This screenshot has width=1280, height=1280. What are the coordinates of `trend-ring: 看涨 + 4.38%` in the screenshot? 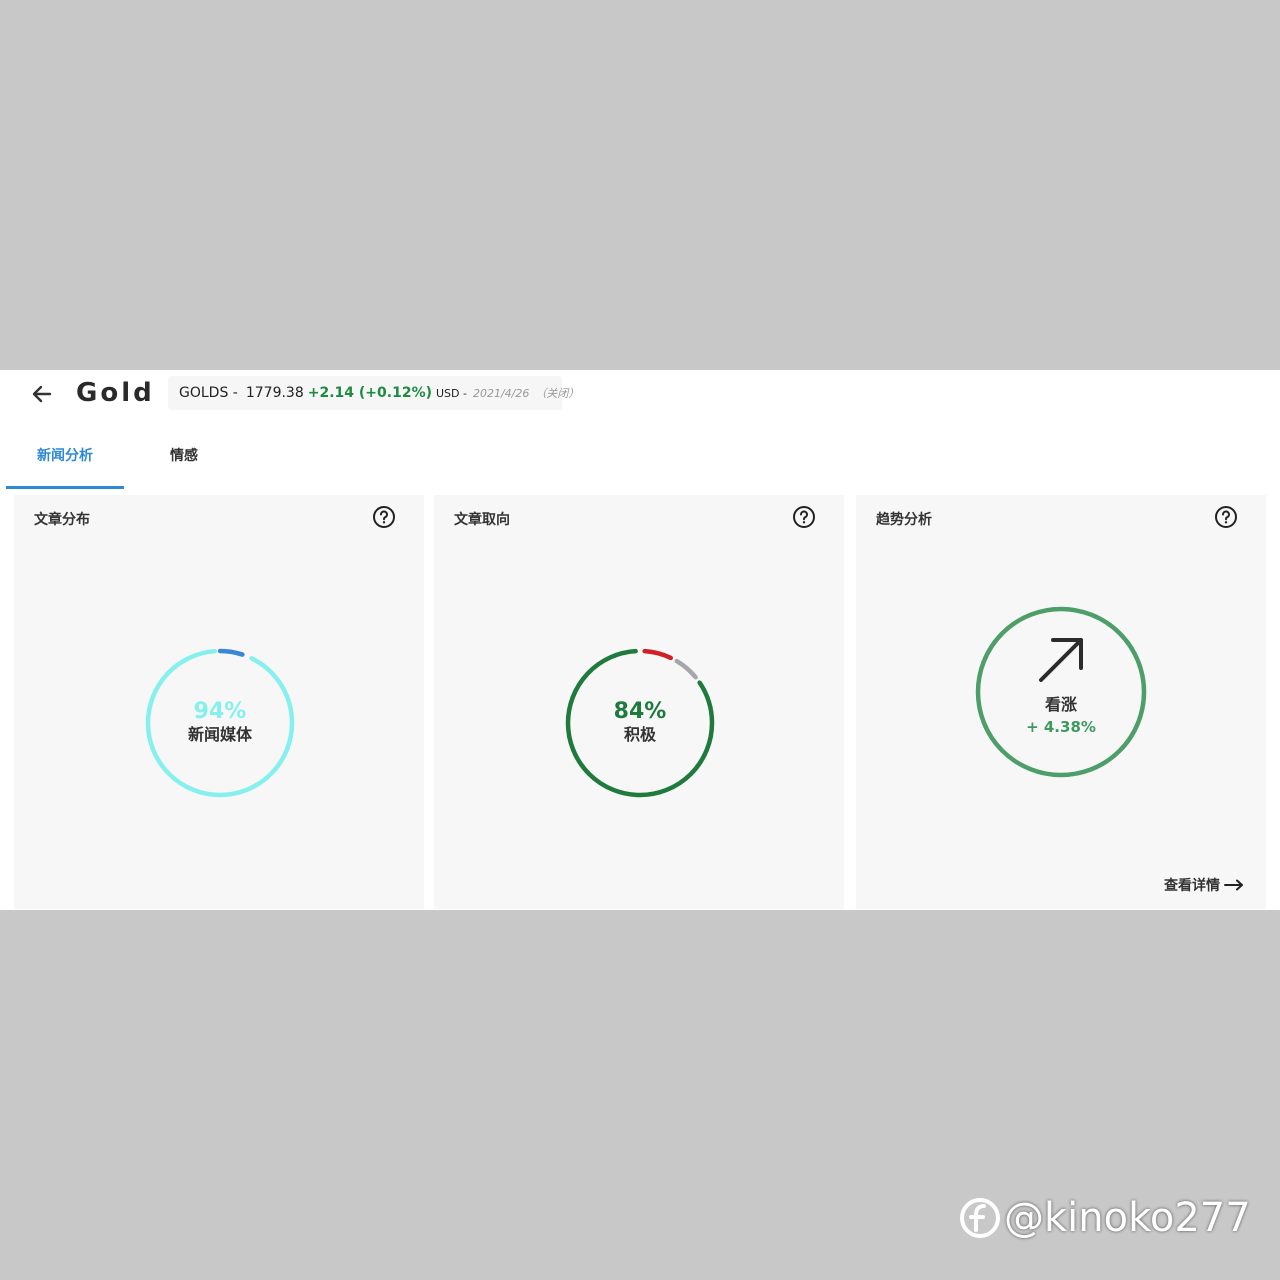 It's located at (1061, 692).